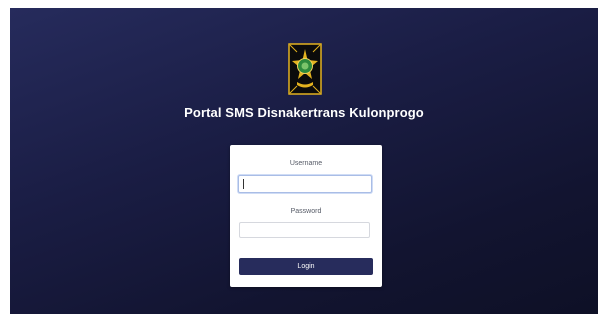 The height and width of the screenshot is (318, 606). I want to click on username-label: Username, so click(306, 163).